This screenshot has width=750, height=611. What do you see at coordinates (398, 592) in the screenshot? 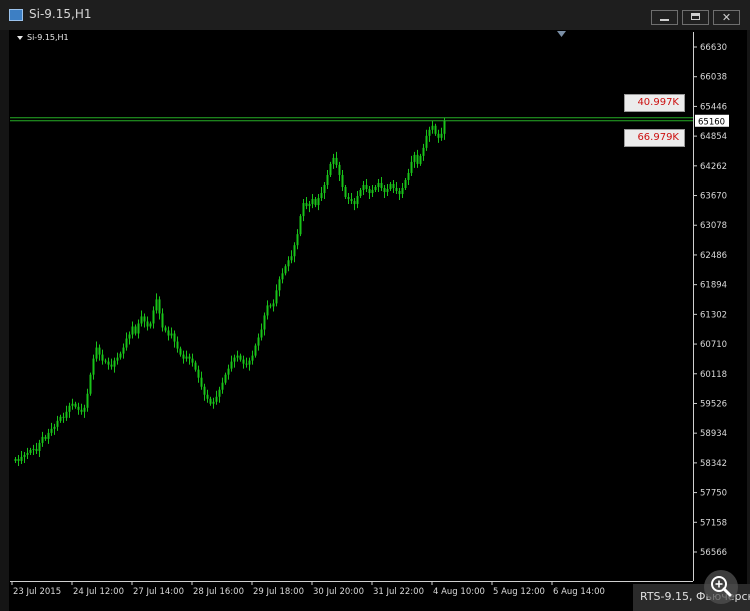
I see `x-axis-tick-label: 31 Jul 22:00` at bounding box center [398, 592].